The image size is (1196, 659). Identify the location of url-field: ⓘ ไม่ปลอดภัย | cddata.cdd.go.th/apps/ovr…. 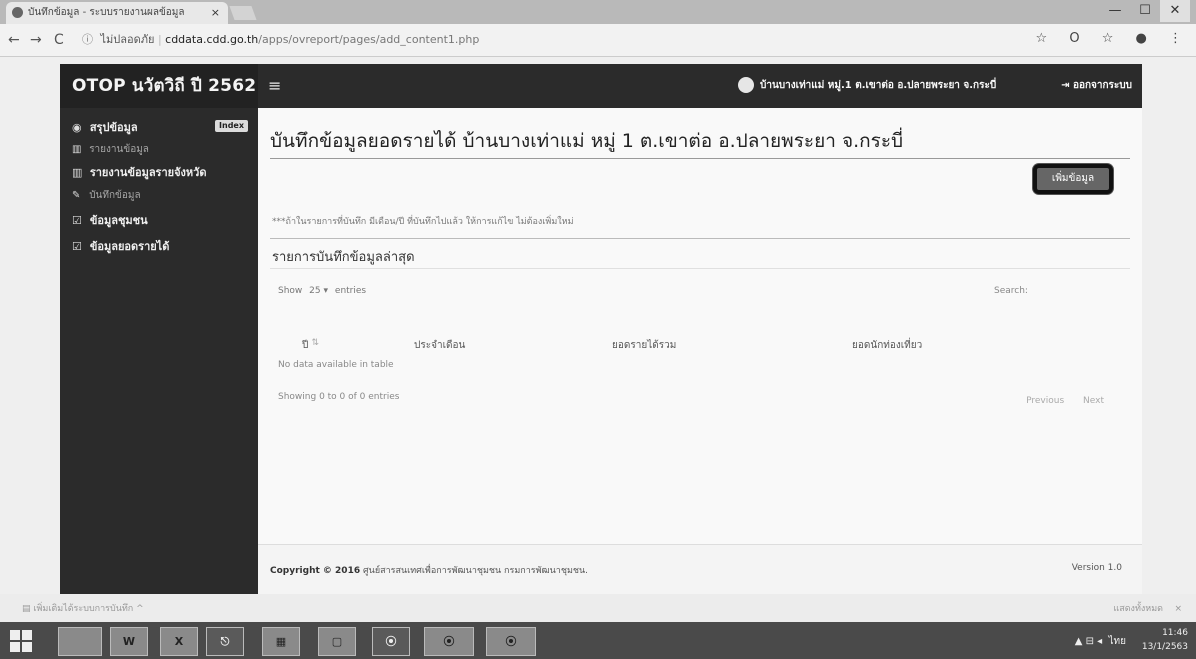
(552, 40).